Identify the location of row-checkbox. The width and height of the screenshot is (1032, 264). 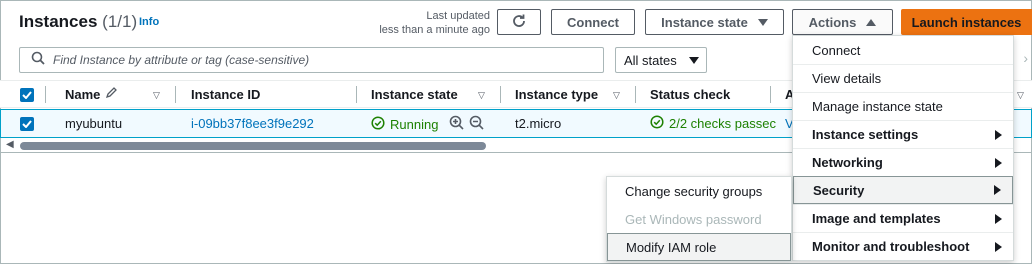
(27, 124).